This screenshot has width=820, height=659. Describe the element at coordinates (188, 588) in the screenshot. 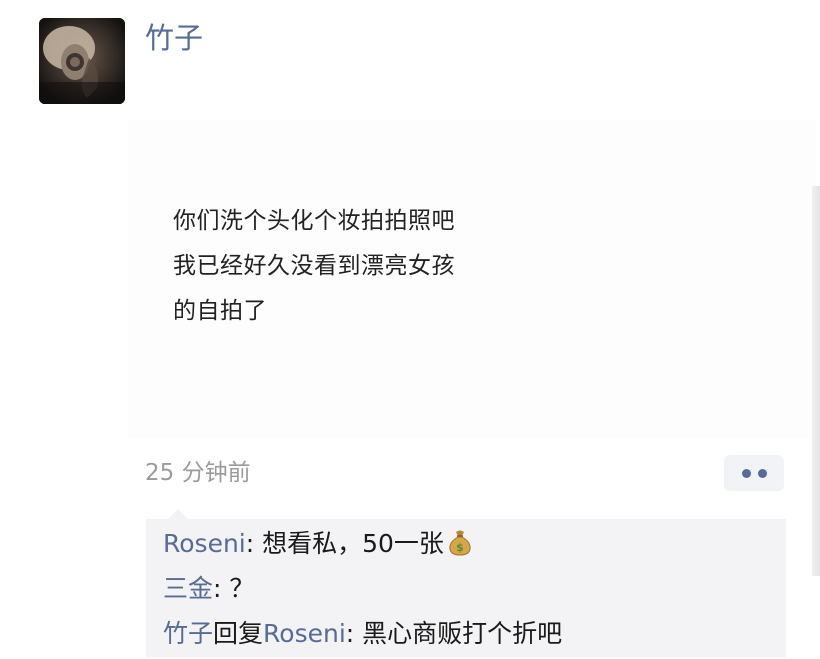

I see `comment-author: 三金` at that location.